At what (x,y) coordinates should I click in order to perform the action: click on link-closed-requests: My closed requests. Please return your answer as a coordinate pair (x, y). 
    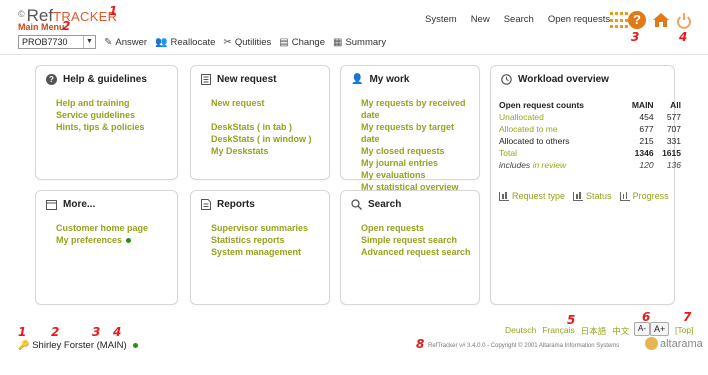
    Looking at the image, I should click on (418, 151).